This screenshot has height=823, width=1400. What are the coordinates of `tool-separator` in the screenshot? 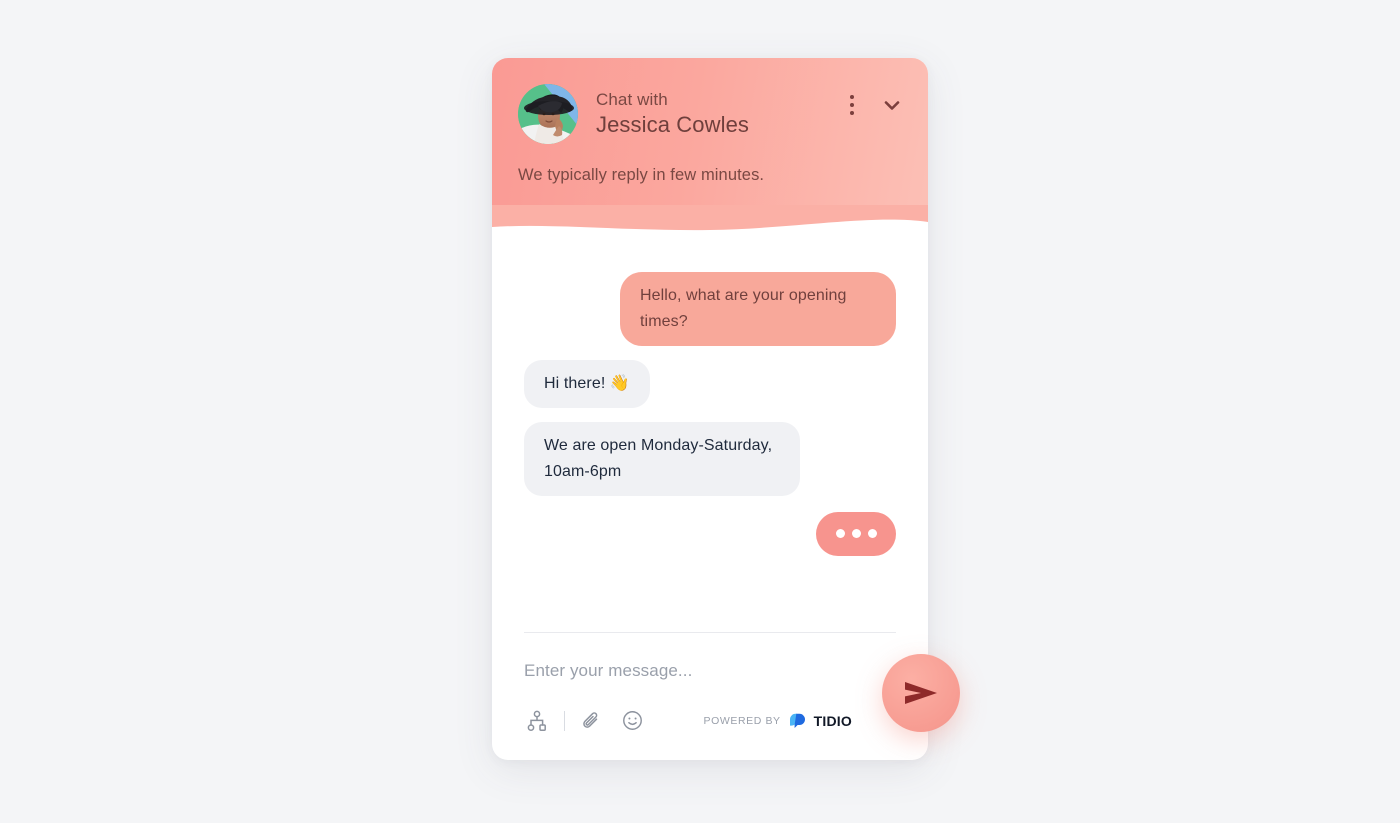 It's located at (564, 720).